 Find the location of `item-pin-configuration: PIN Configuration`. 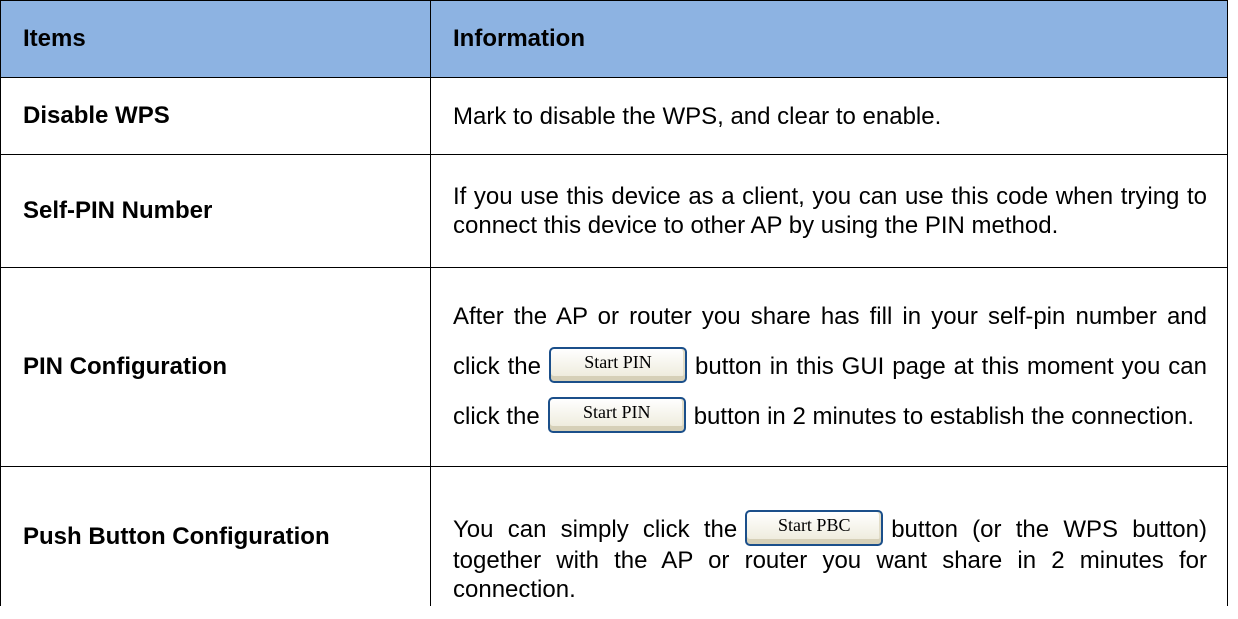

item-pin-configuration: PIN Configuration is located at coordinates (215, 367).